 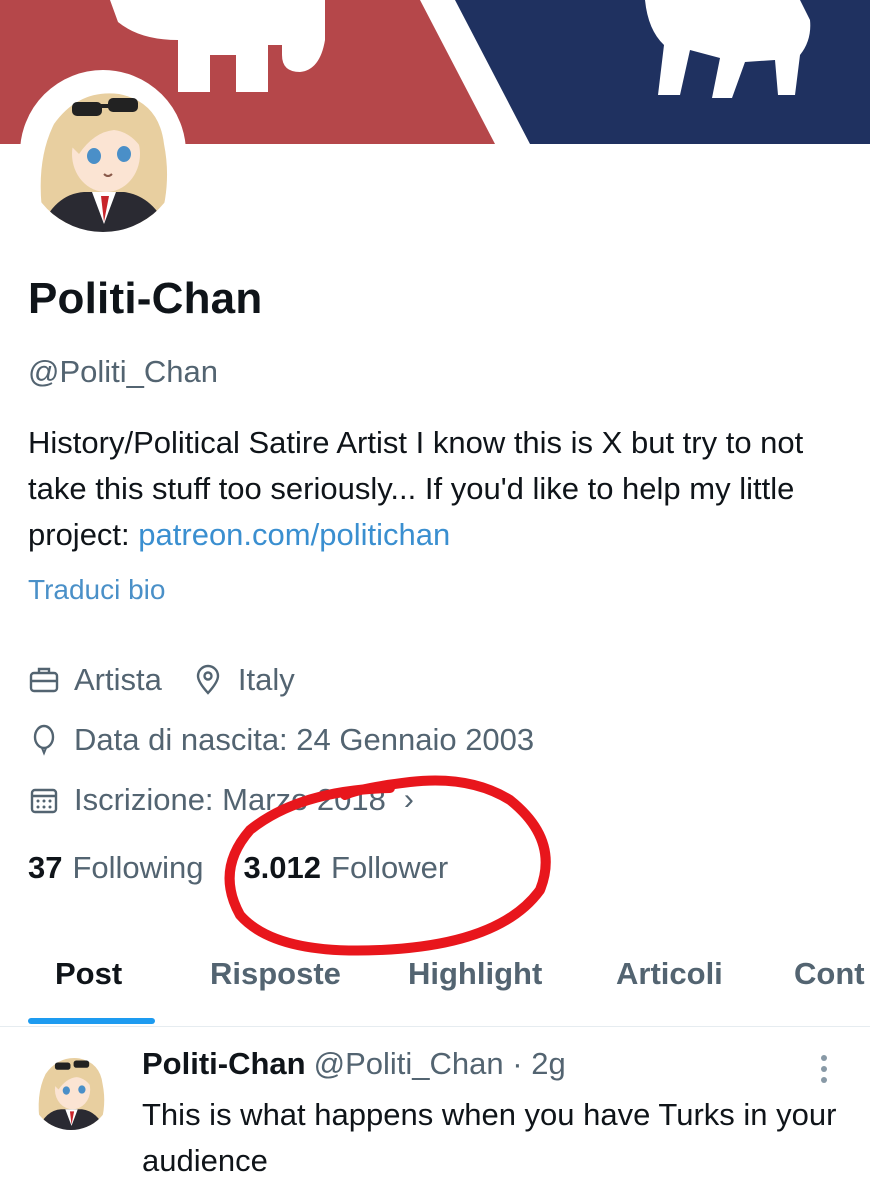 I want to click on profile-meta-birth: Data di nascita: 24 Gennaio 2003, so click(x=281, y=740).